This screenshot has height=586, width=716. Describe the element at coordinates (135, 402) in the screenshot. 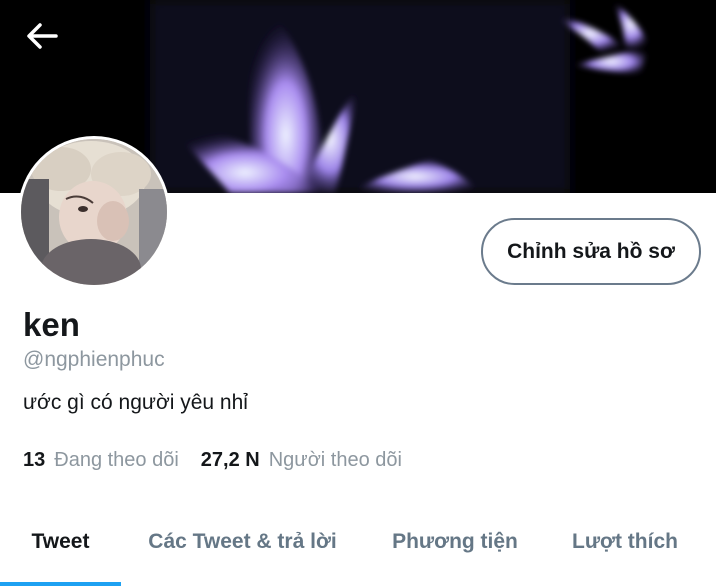

I see `profile-bio: ước gì có người yêu nhỉ` at that location.